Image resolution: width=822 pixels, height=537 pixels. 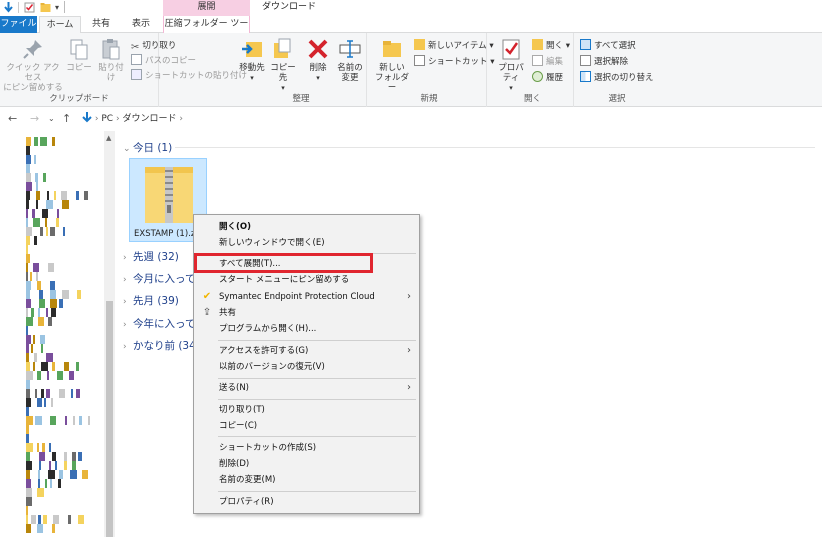 I want to click on tab-view: 表示, so click(x=141, y=24).